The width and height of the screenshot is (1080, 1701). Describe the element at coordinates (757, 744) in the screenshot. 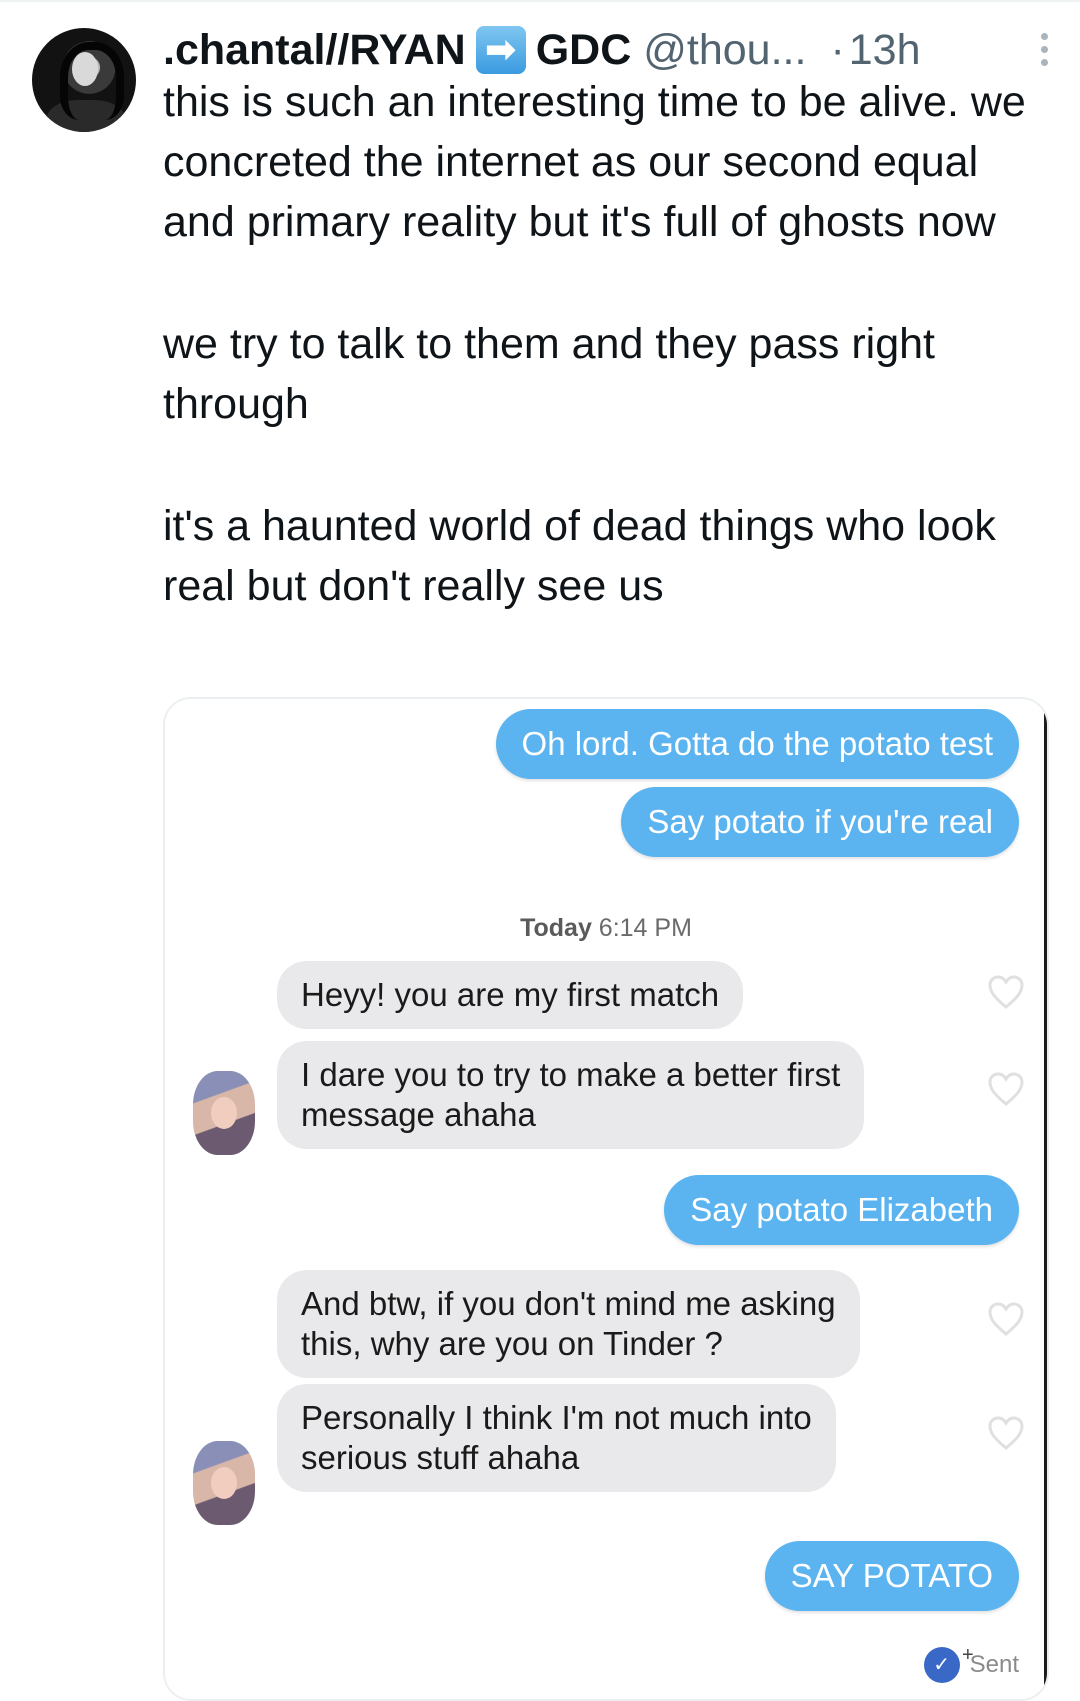

I see `sent-message: Oh lord. Gotta do the potato test` at that location.